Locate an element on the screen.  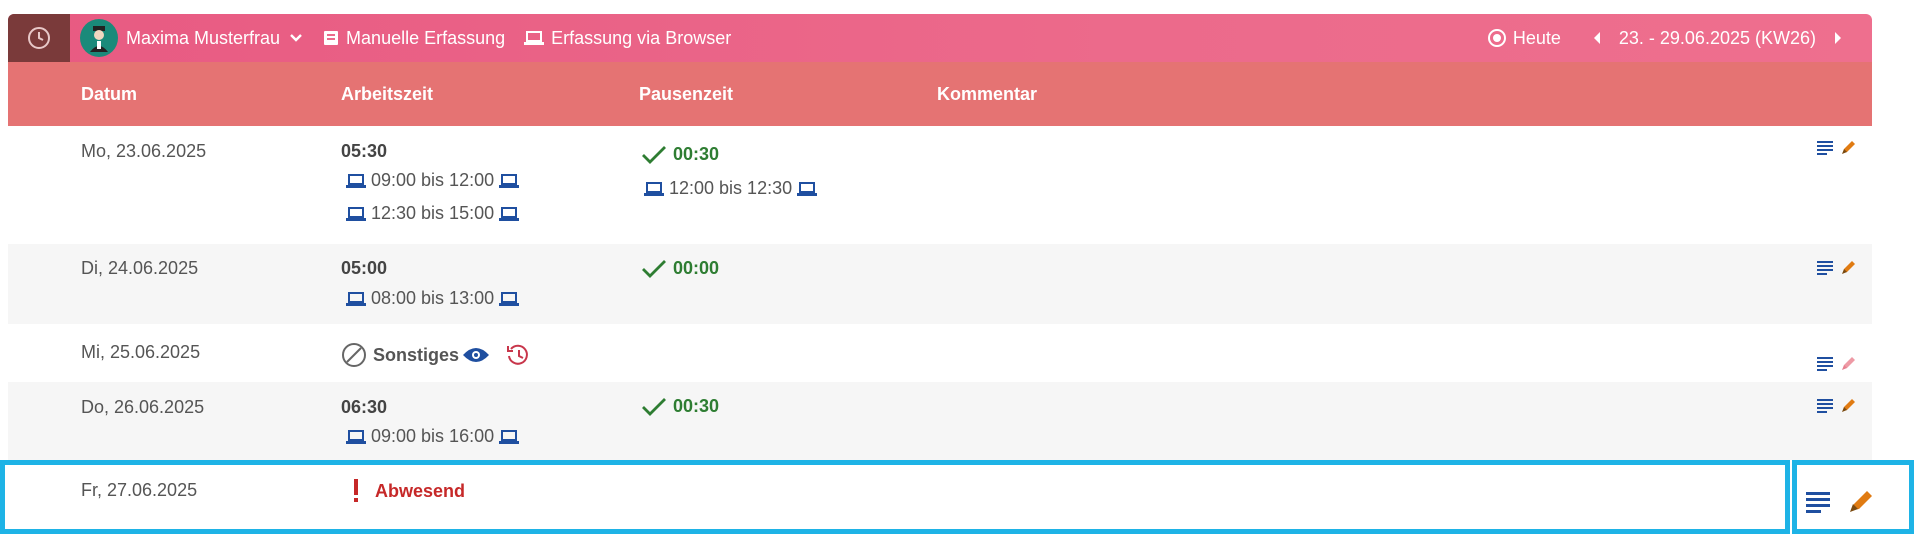
table-header: Datum Arbeitszeit Pausenzeit Kommentar is located at coordinates (940, 94).